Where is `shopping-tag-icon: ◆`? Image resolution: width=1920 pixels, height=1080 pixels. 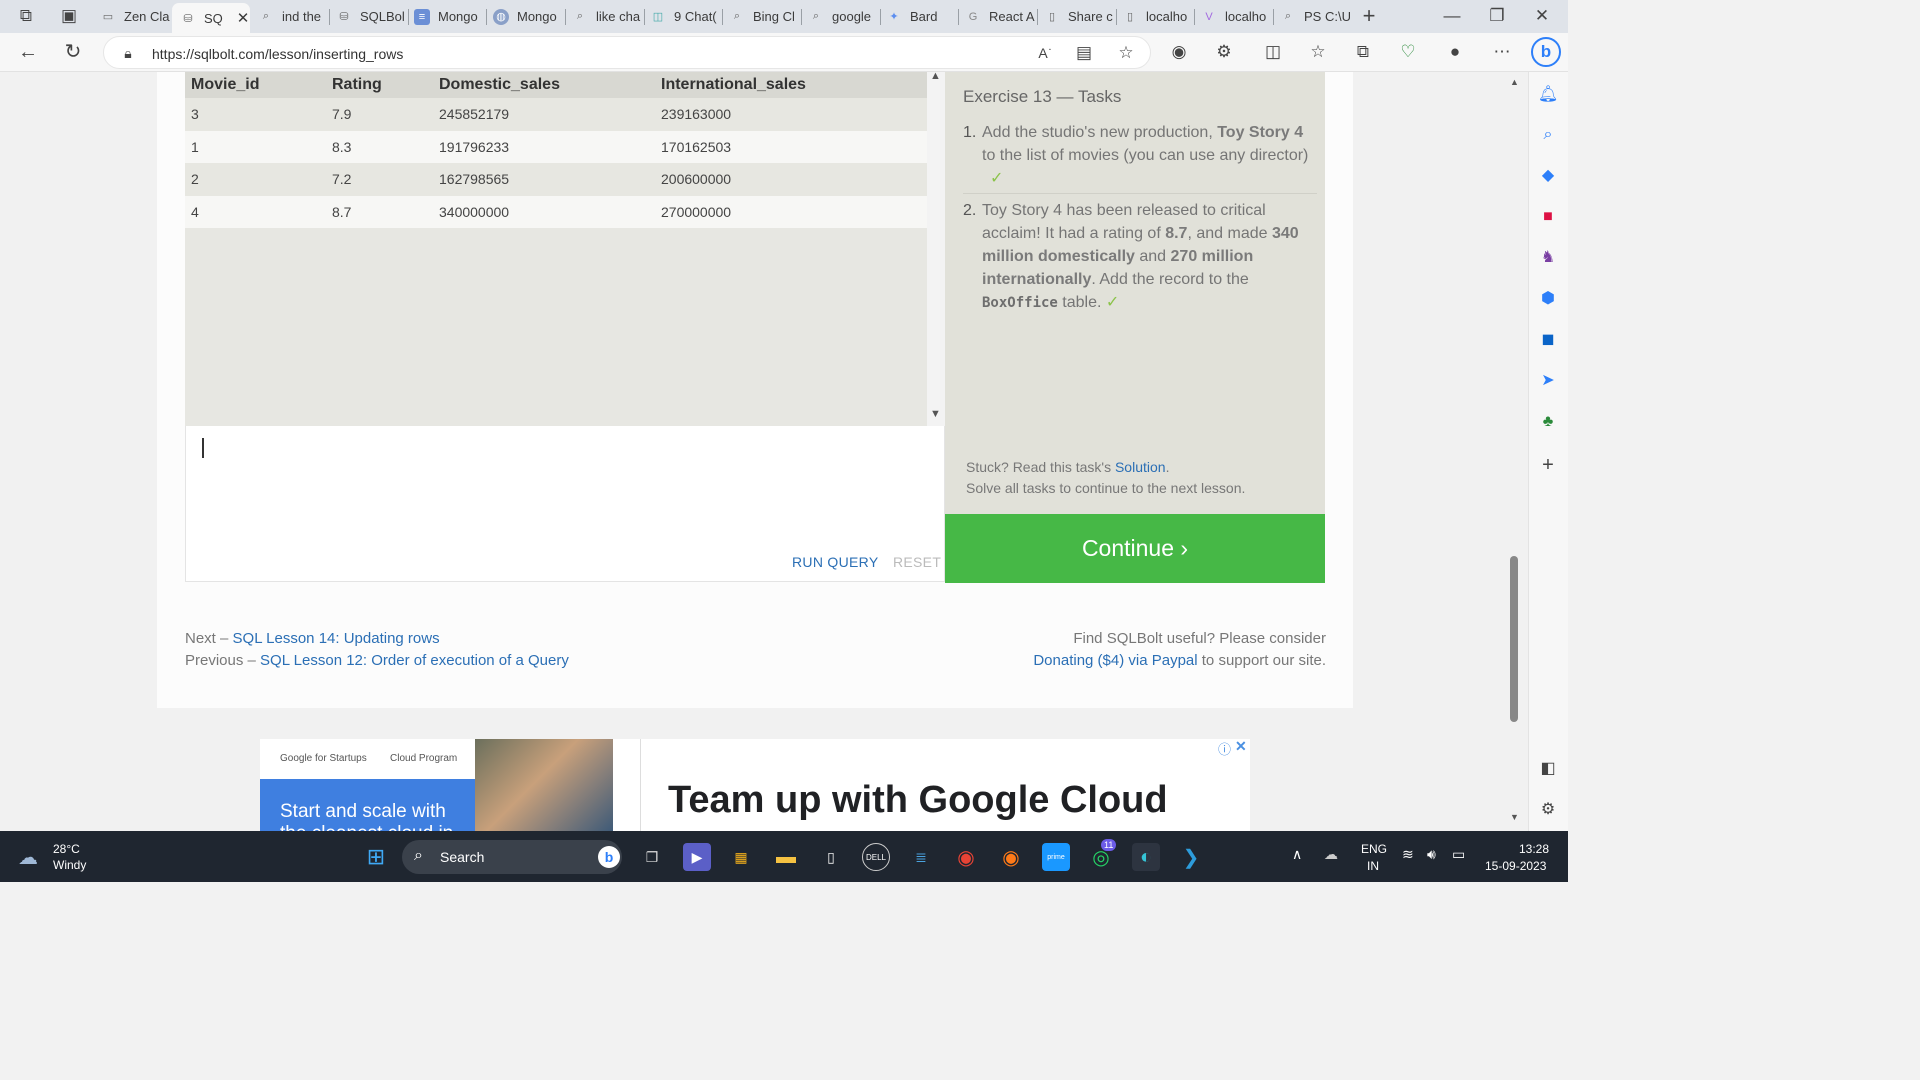
shopping-tag-icon: ◆ is located at coordinates (1548, 176).